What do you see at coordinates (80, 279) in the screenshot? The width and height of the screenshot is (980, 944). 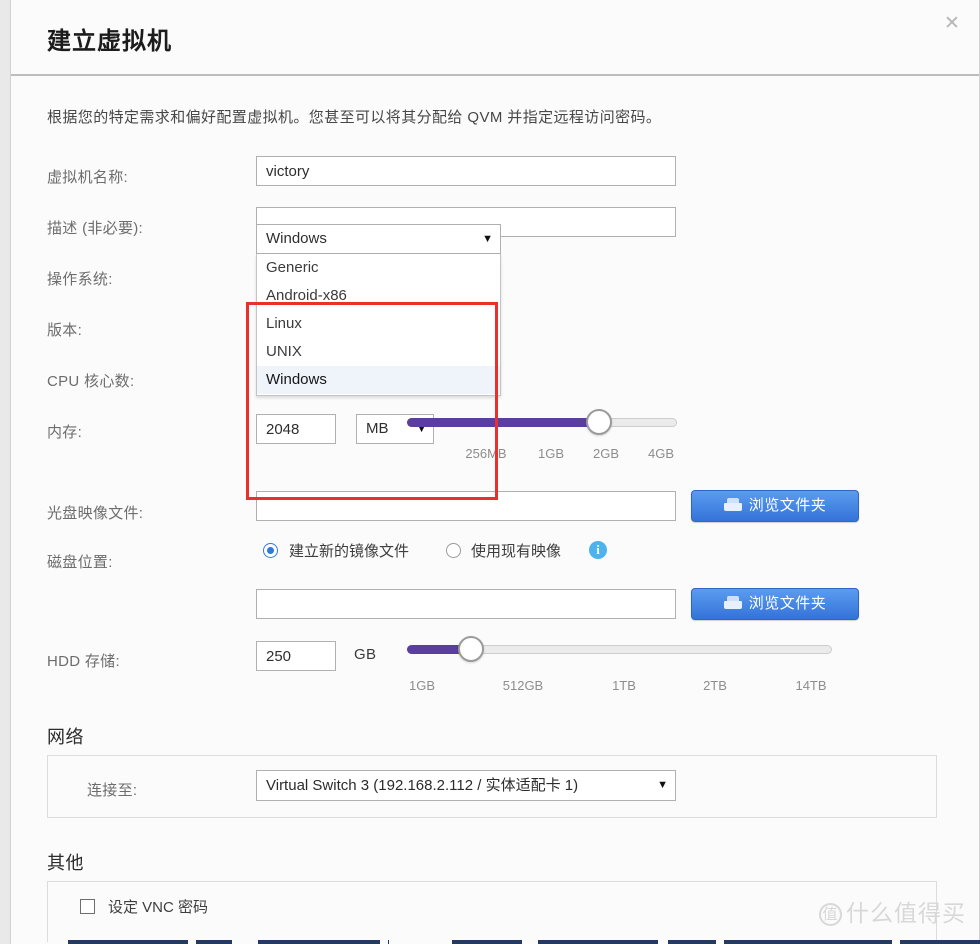 I see `label-os: 操作系统:` at bounding box center [80, 279].